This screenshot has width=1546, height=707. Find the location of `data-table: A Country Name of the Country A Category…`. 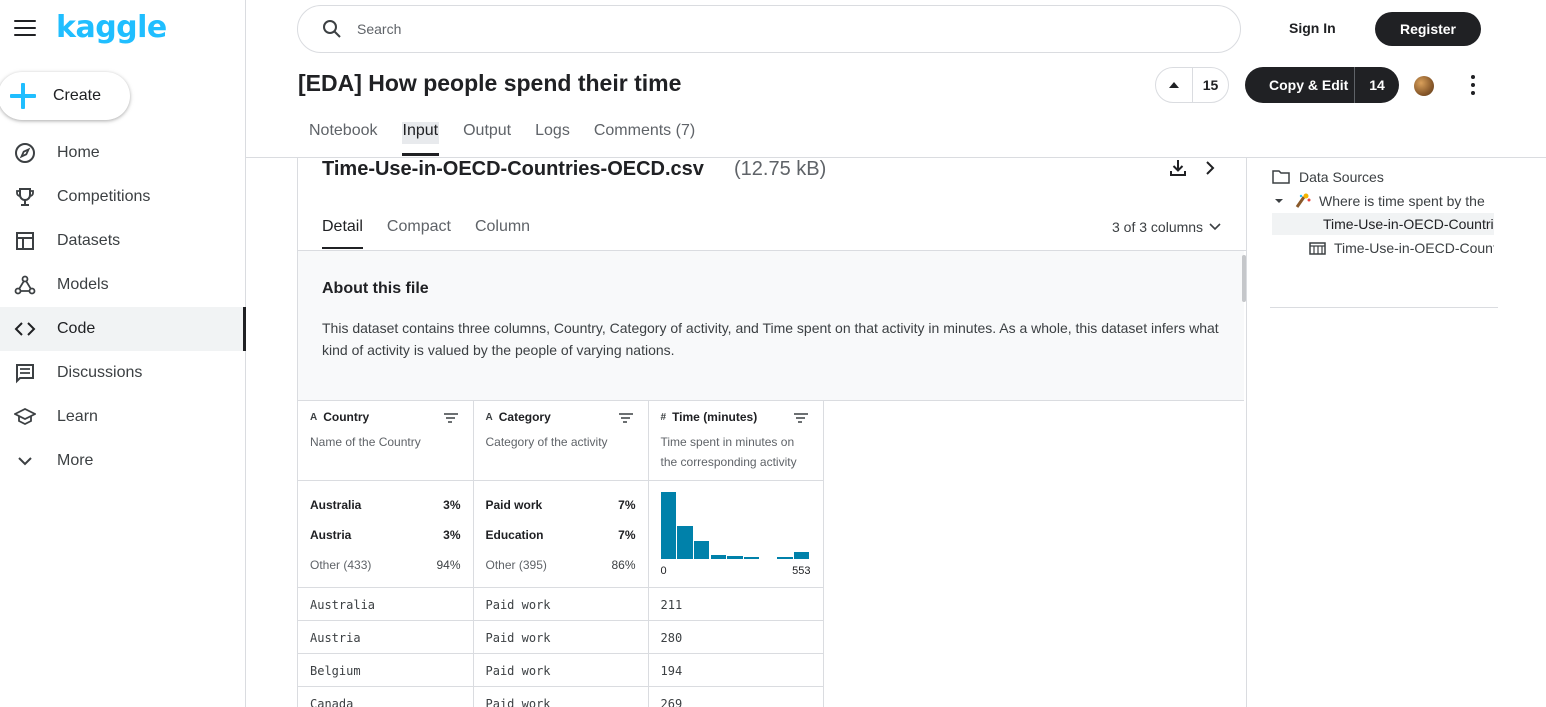

data-table: A Country Name of the Country A Category… is located at coordinates (561, 554).